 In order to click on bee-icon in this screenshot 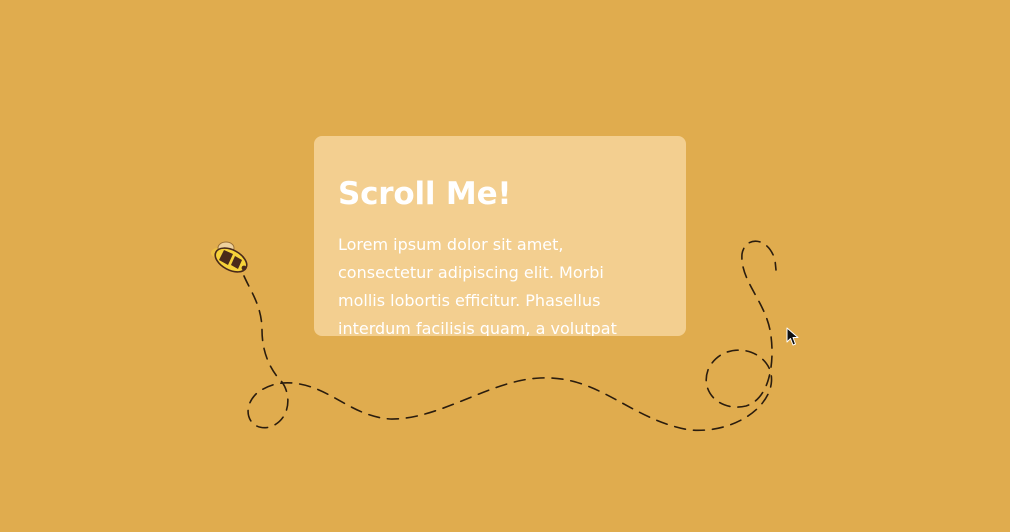, I will do `click(229, 257)`.